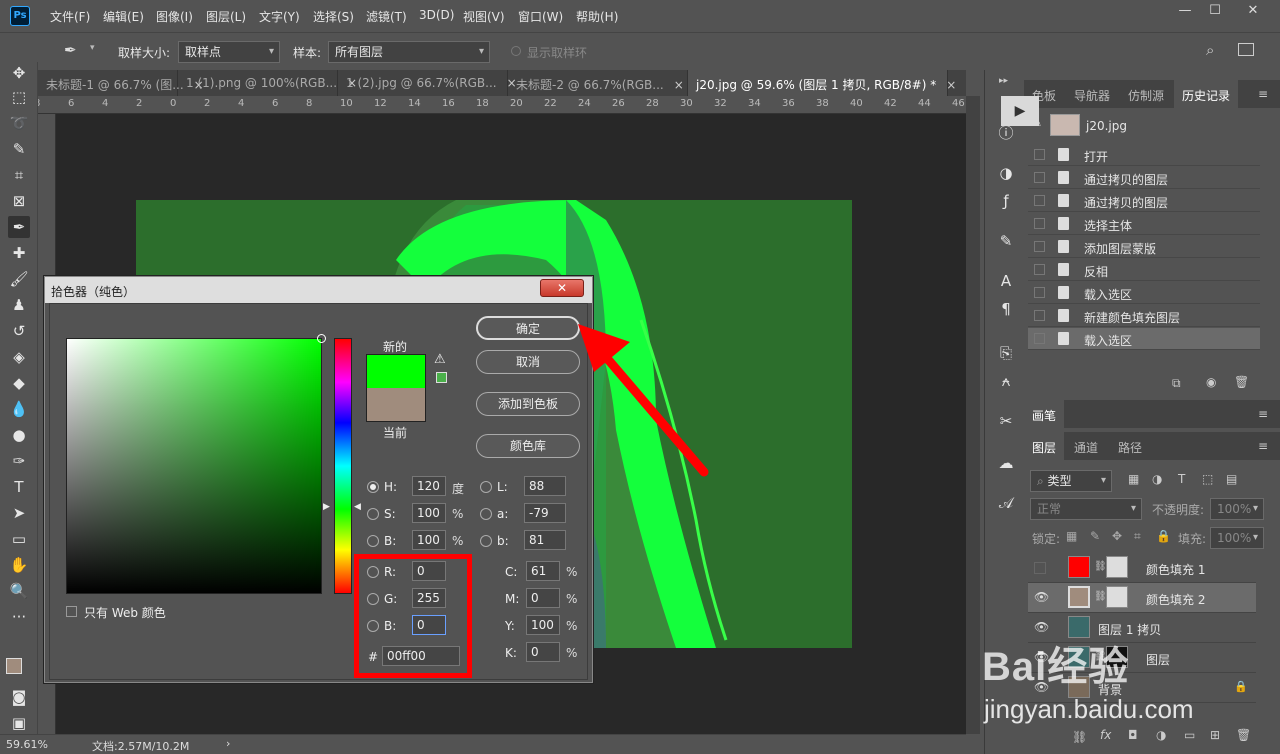  I want to click on frame-tool-icon: ⊠, so click(19, 201).